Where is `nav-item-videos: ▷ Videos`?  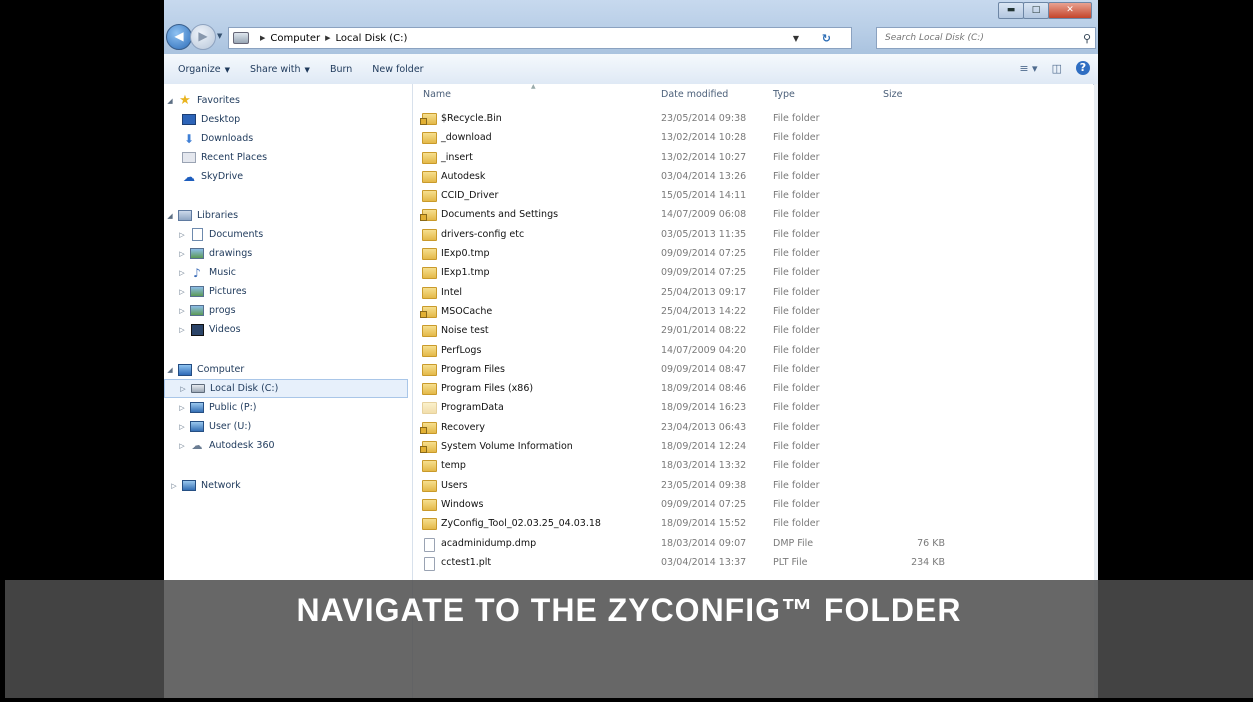 nav-item-videos: ▷ Videos is located at coordinates (288, 329).